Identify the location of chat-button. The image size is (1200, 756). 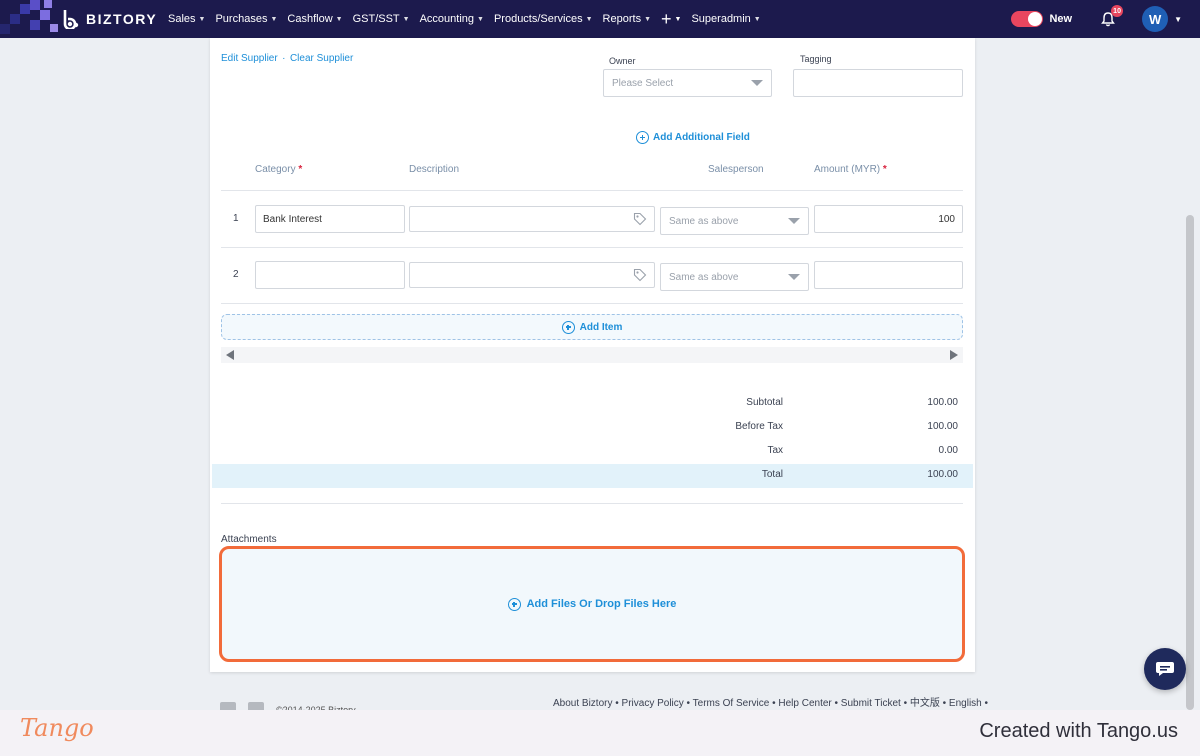
(1165, 669).